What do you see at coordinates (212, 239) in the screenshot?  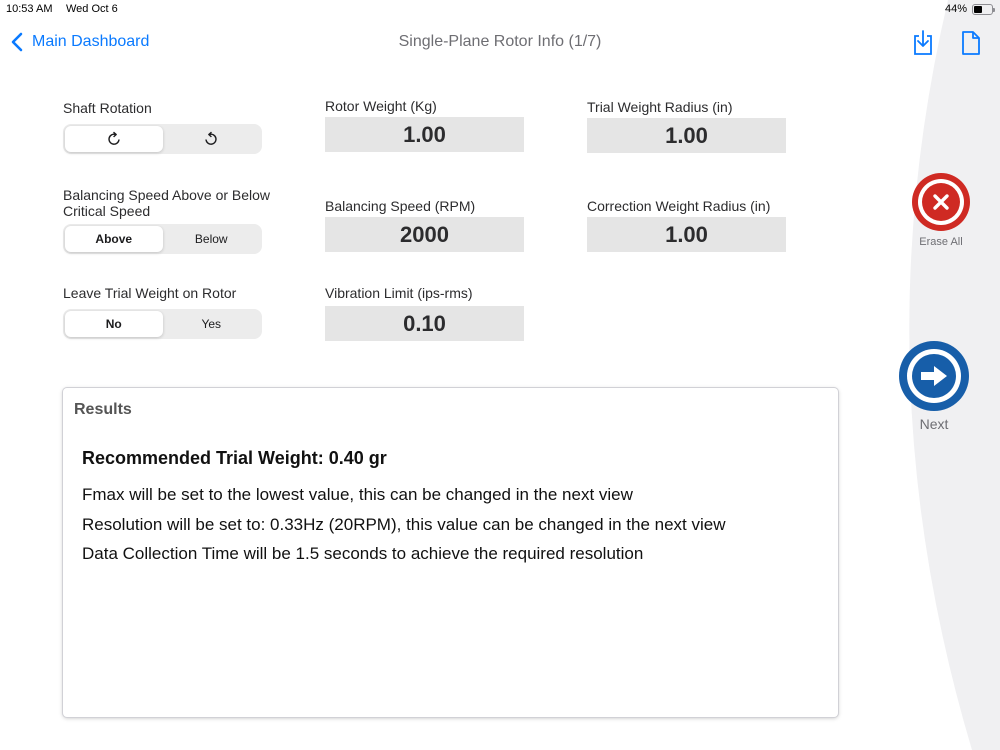 I see `below-segment: Below` at bounding box center [212, 239].